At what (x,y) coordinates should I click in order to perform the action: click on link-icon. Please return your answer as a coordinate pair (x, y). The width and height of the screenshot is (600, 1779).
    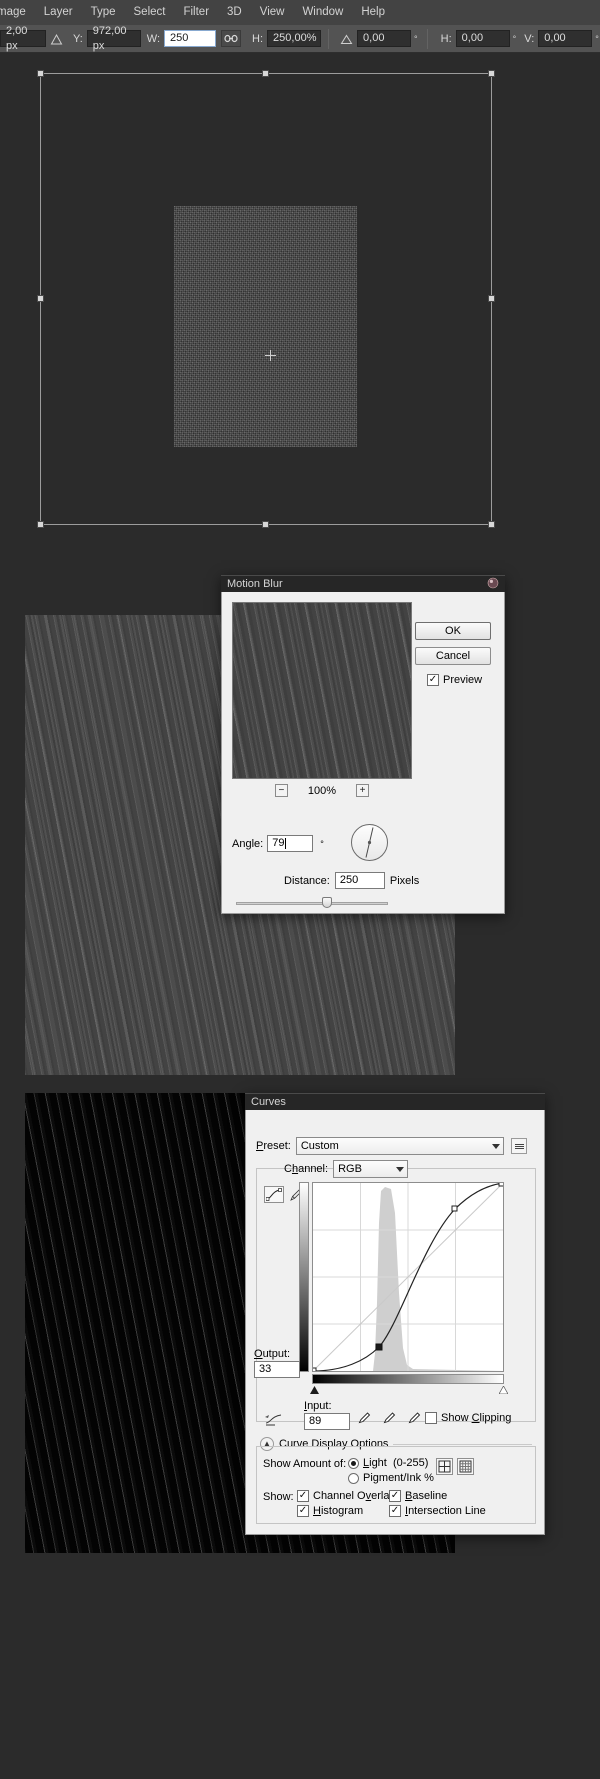
    Looking at the image, I should click on (231, 38).